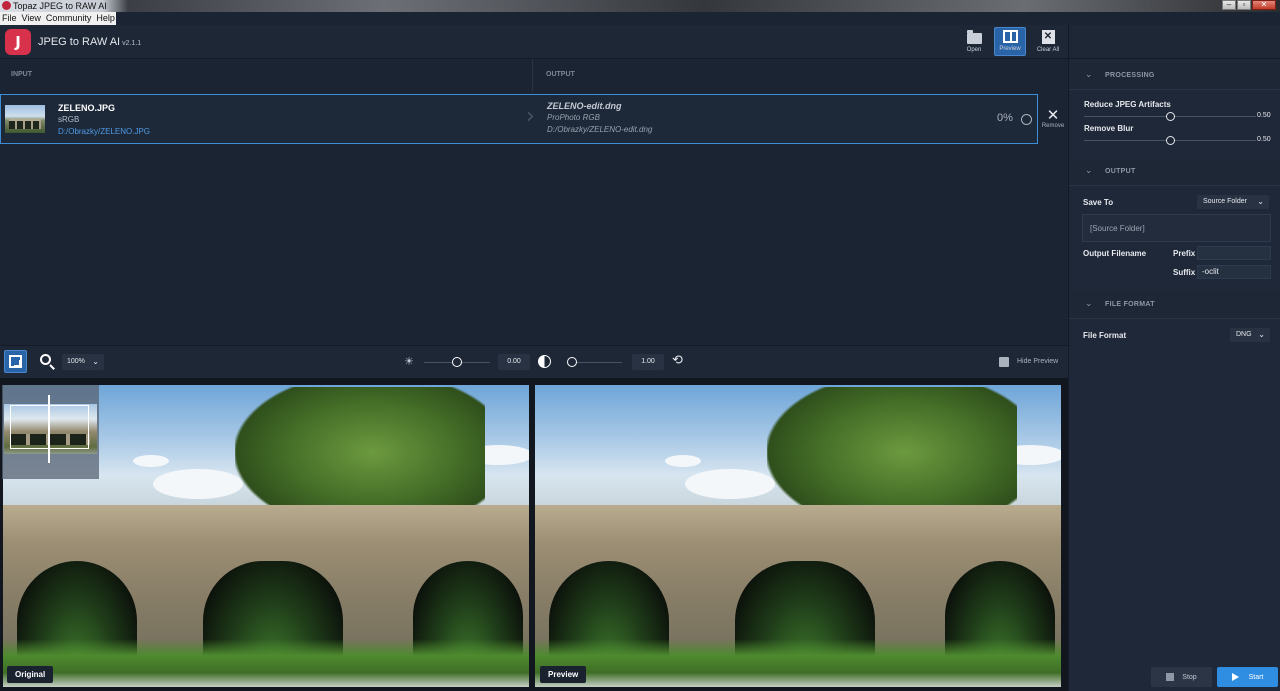  What do you see at coordinates (1170, 140) in the screenshot?
I see `remove-blur-thumb` at bounding box center [1170, 140].